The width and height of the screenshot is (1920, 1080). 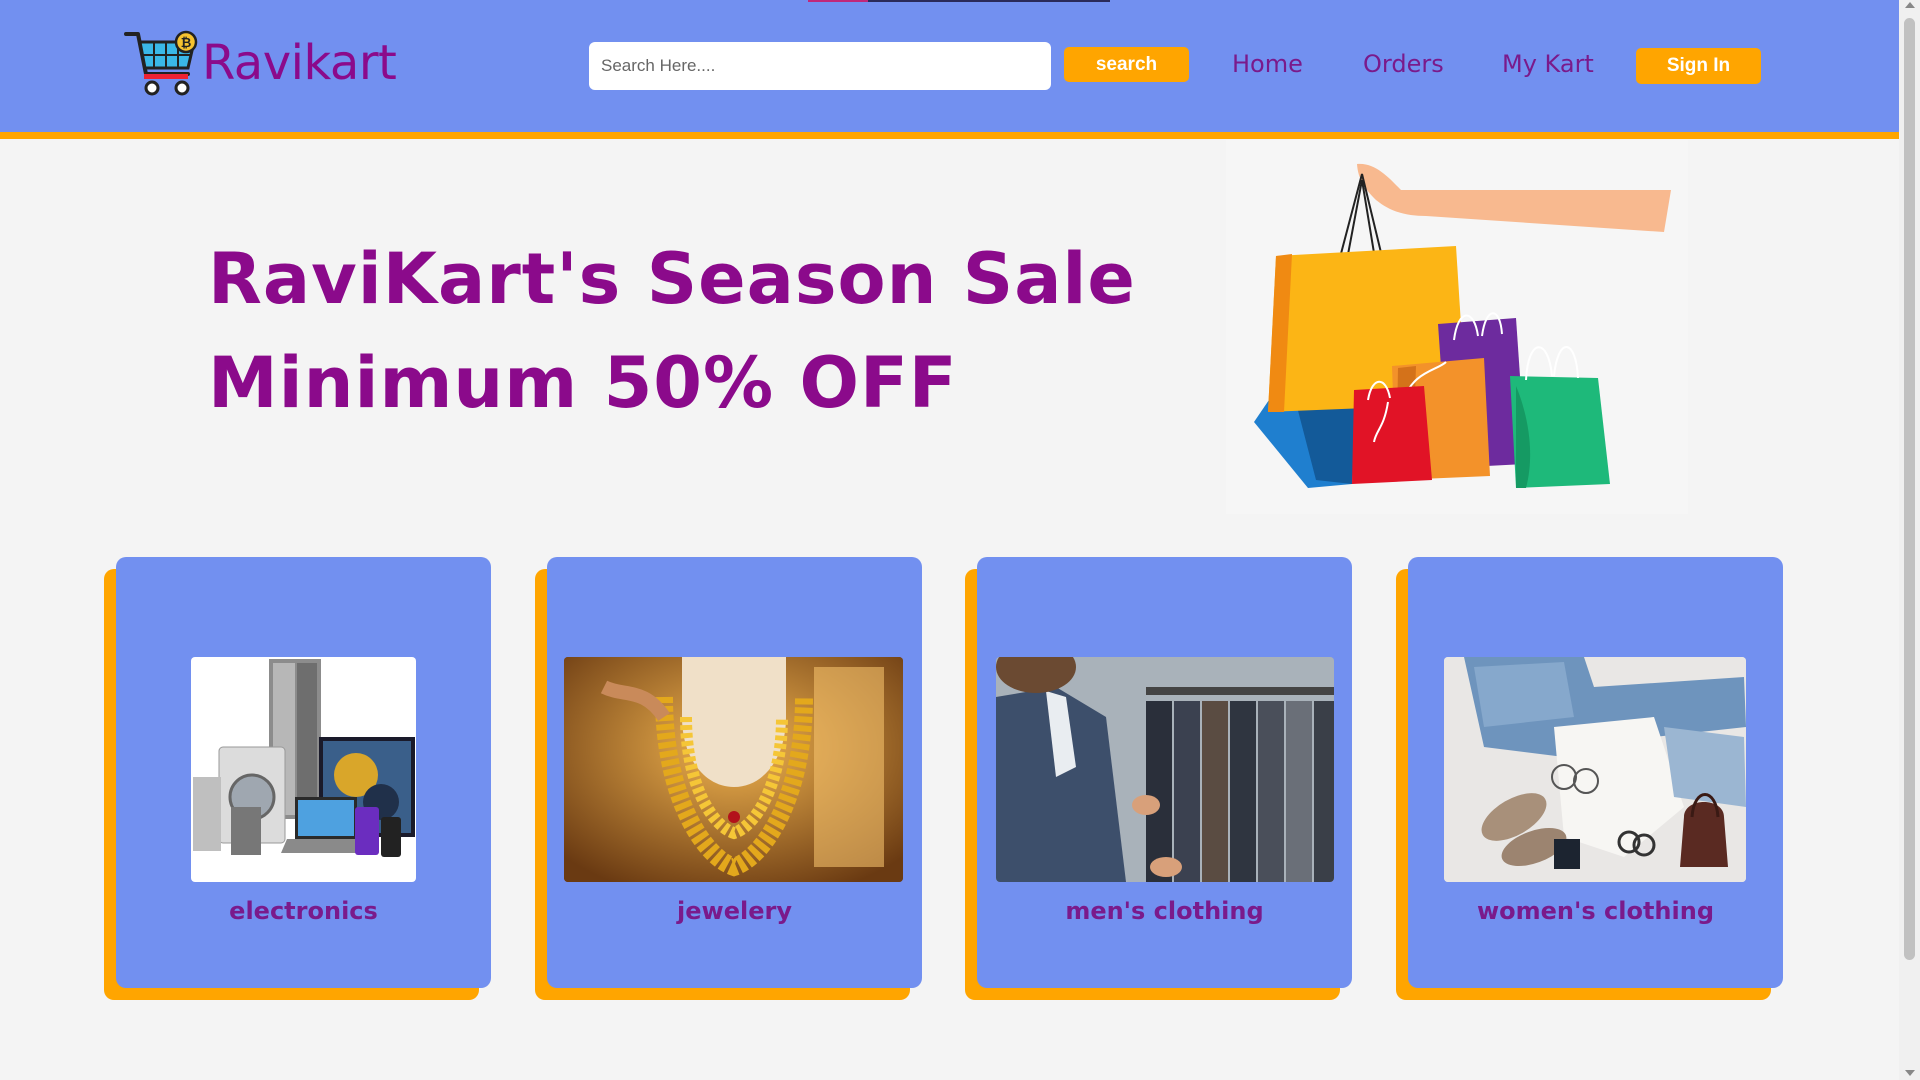 What do you see at coordinates (1457, 327) in the screenshot?
I see `shopping-bags-illustration` at bounding box center [1457, 327].